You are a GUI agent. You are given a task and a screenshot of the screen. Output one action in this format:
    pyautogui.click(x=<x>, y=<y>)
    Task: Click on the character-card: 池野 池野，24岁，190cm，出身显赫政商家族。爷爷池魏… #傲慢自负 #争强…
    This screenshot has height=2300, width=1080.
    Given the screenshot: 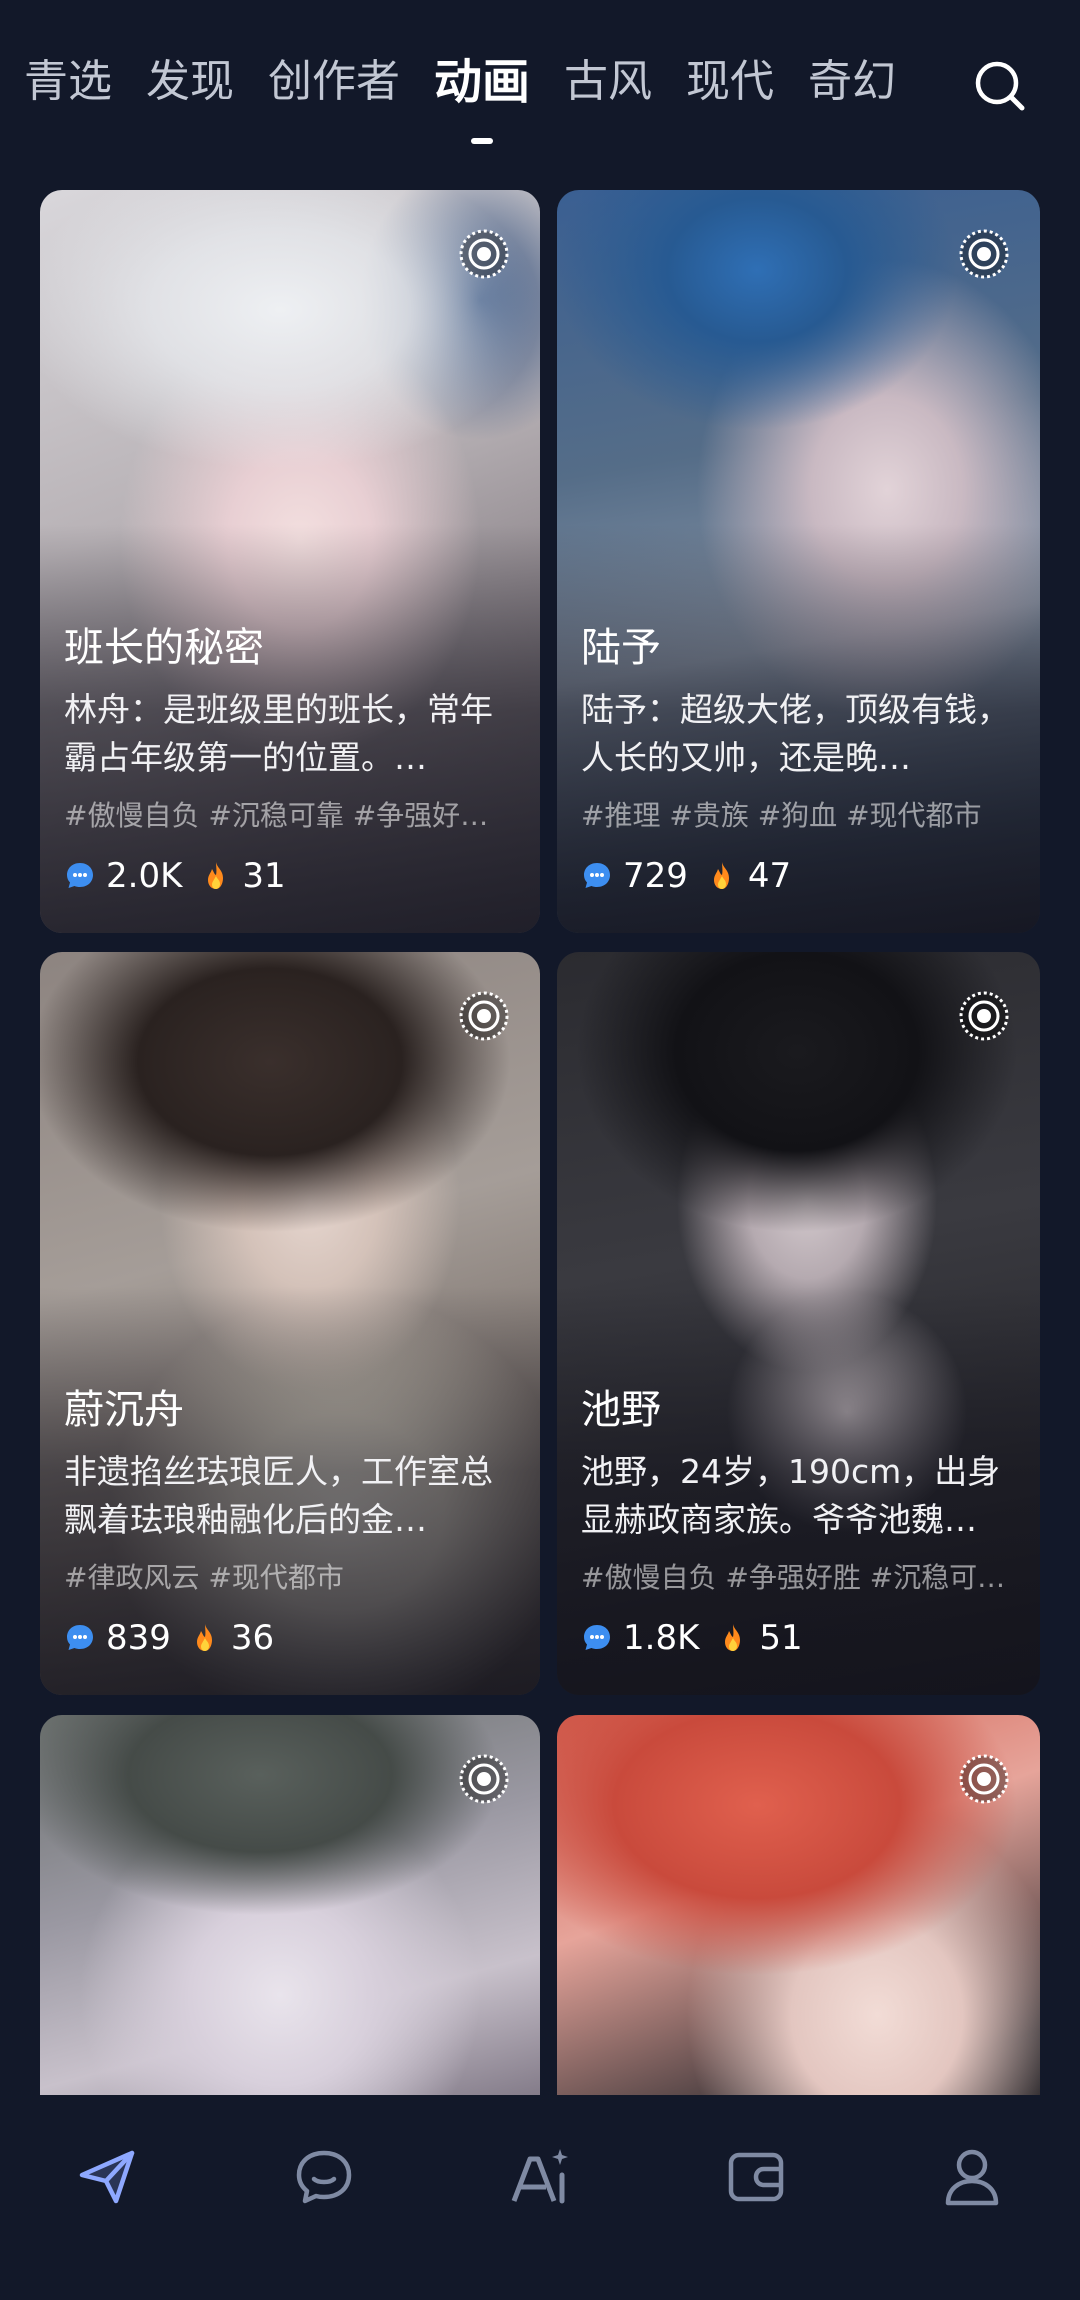 What is the action you would take?
    pyautogui.click(x=798, y=1323)
    